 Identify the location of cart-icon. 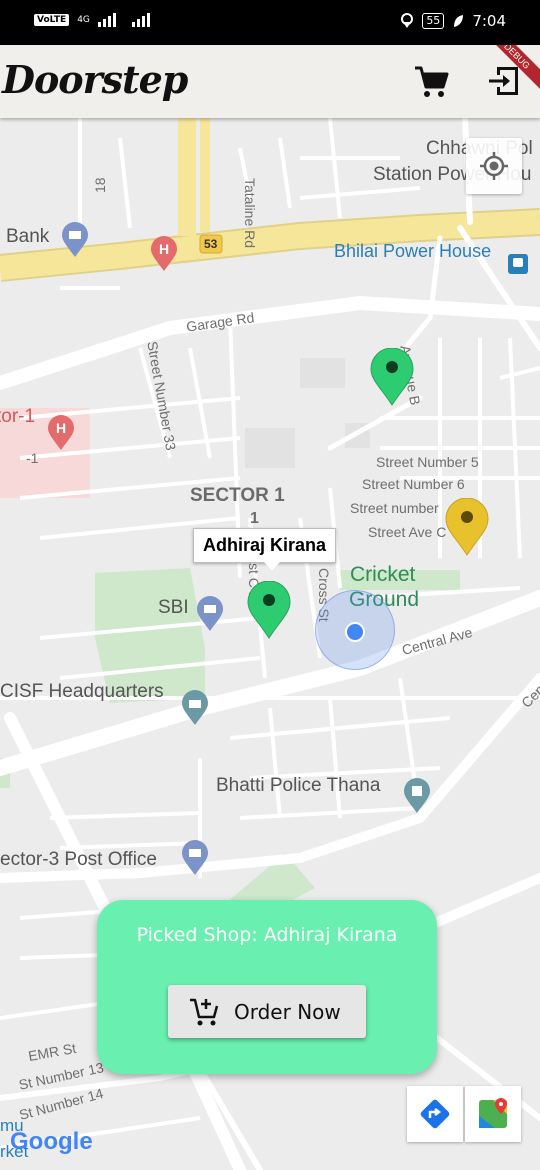
(431, 82).